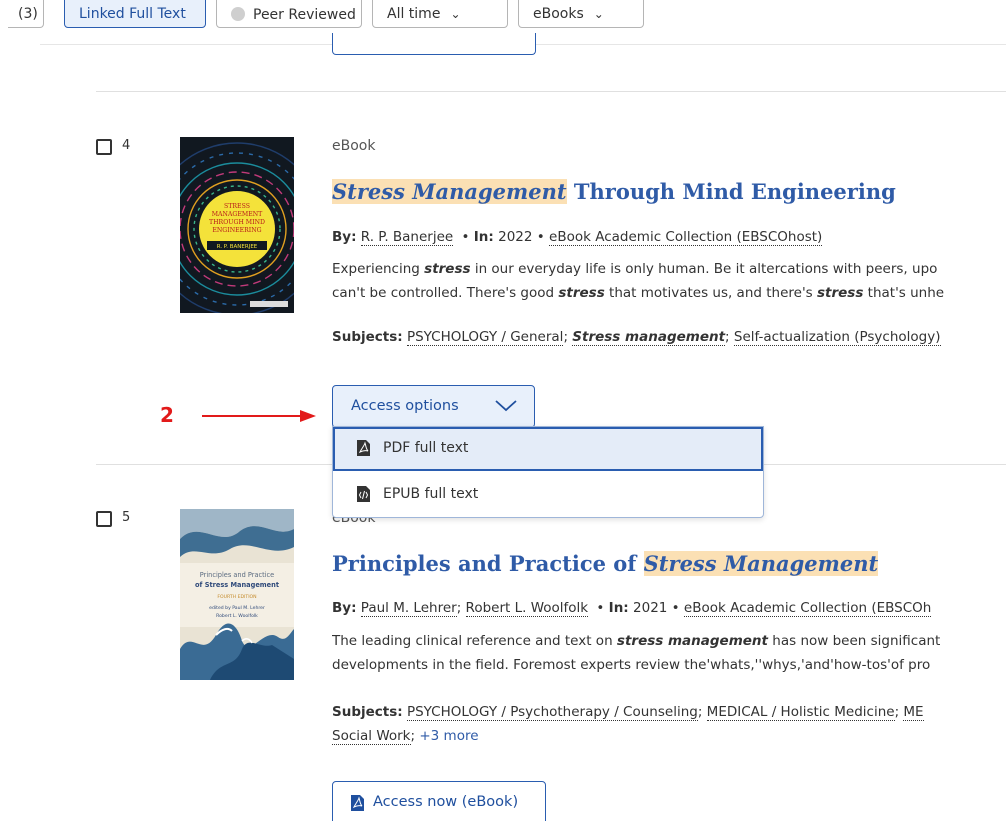  Describe the element at coordinates (446, 802) in the screenshot. I see `access-now-label: Access now (eBook)` at that location.